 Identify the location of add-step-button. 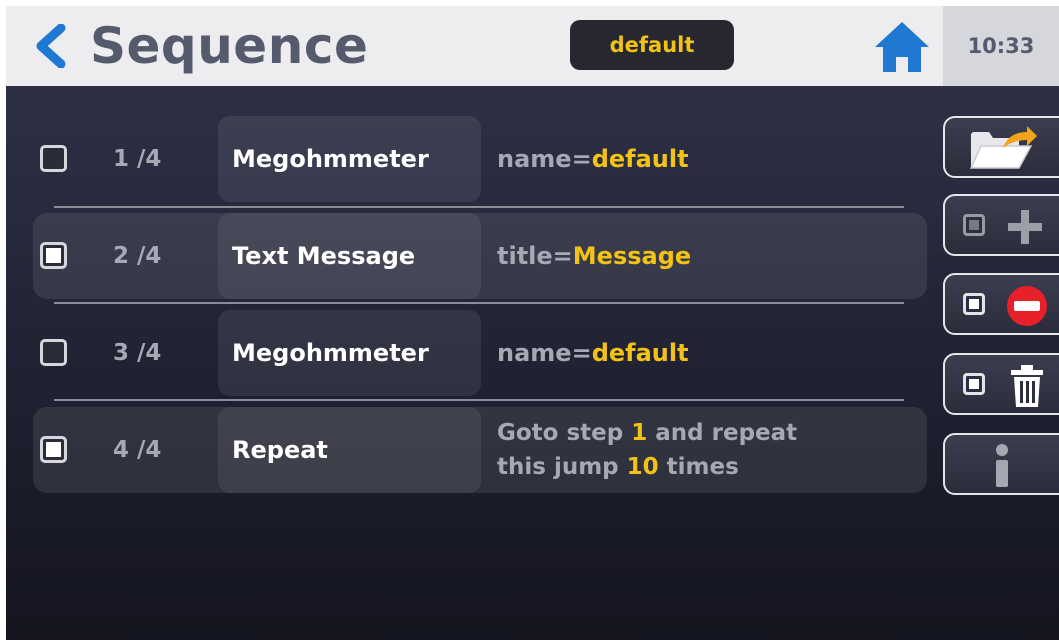
(1001, 225).